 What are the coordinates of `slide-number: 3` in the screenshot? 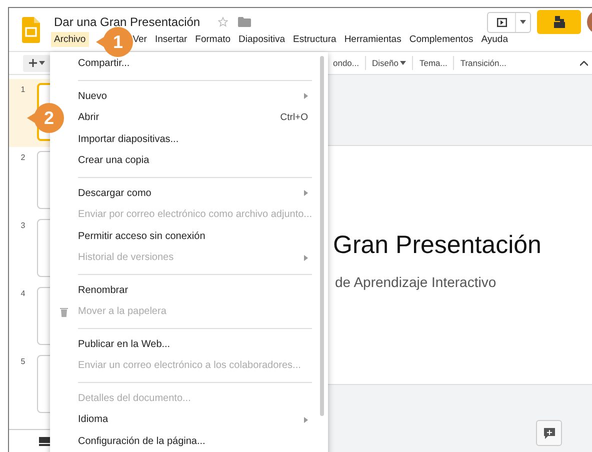 It's located at (23, 225).